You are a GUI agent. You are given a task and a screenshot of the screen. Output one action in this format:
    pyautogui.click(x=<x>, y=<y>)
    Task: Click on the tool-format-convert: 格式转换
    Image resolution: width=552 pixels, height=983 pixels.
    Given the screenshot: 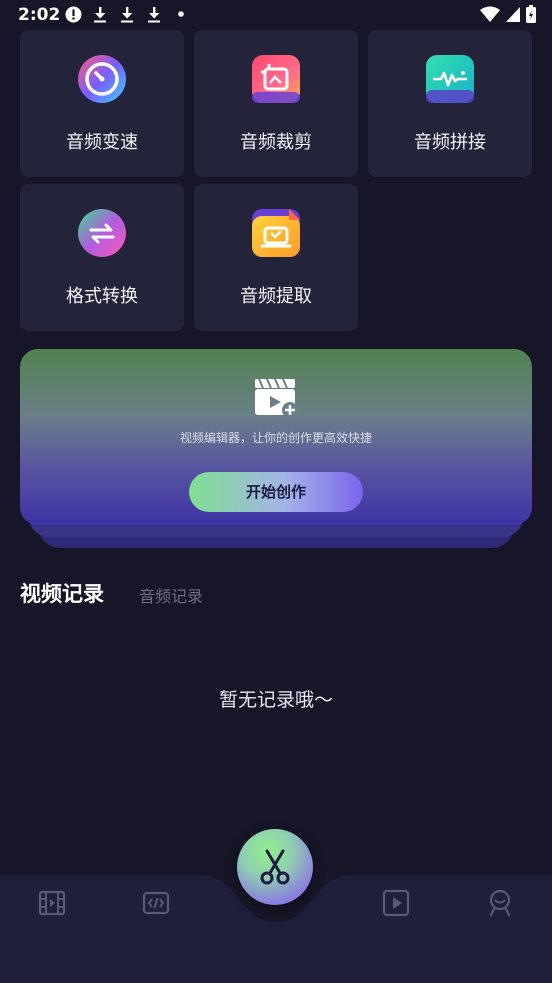 What is the action you would take?
    pyautogui.click(x=102, y=257)
    